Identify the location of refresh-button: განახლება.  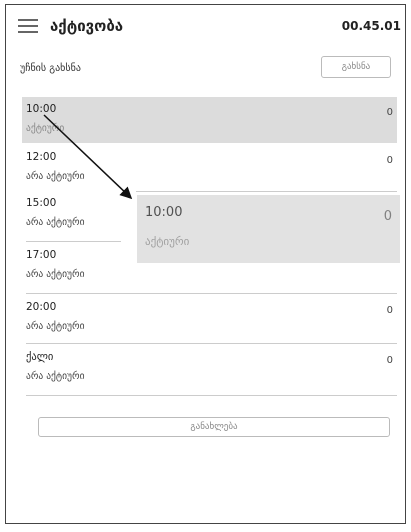
(214, 427).